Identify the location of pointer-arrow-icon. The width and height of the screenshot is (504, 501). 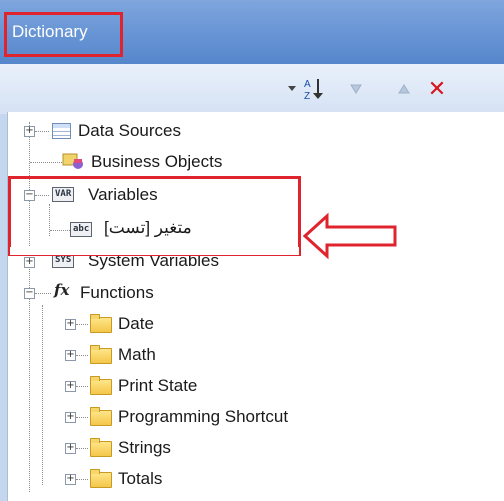
(350, 236).